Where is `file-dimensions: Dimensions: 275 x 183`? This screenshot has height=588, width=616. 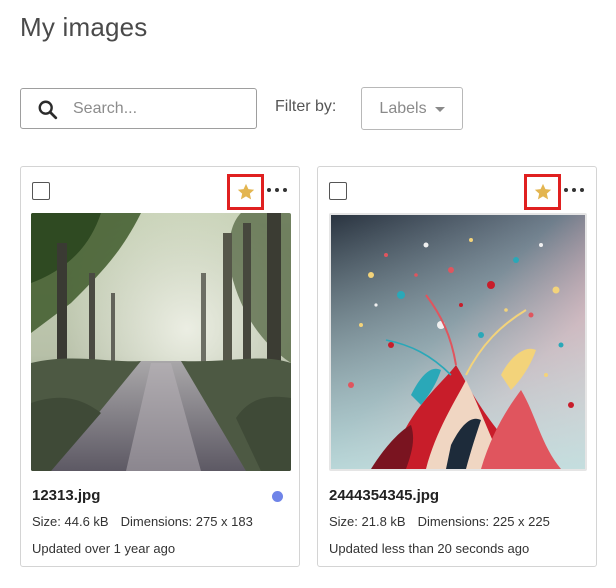
file-dimensions: Dimensions: 275 x 183 is located at coordinates (186, 521).